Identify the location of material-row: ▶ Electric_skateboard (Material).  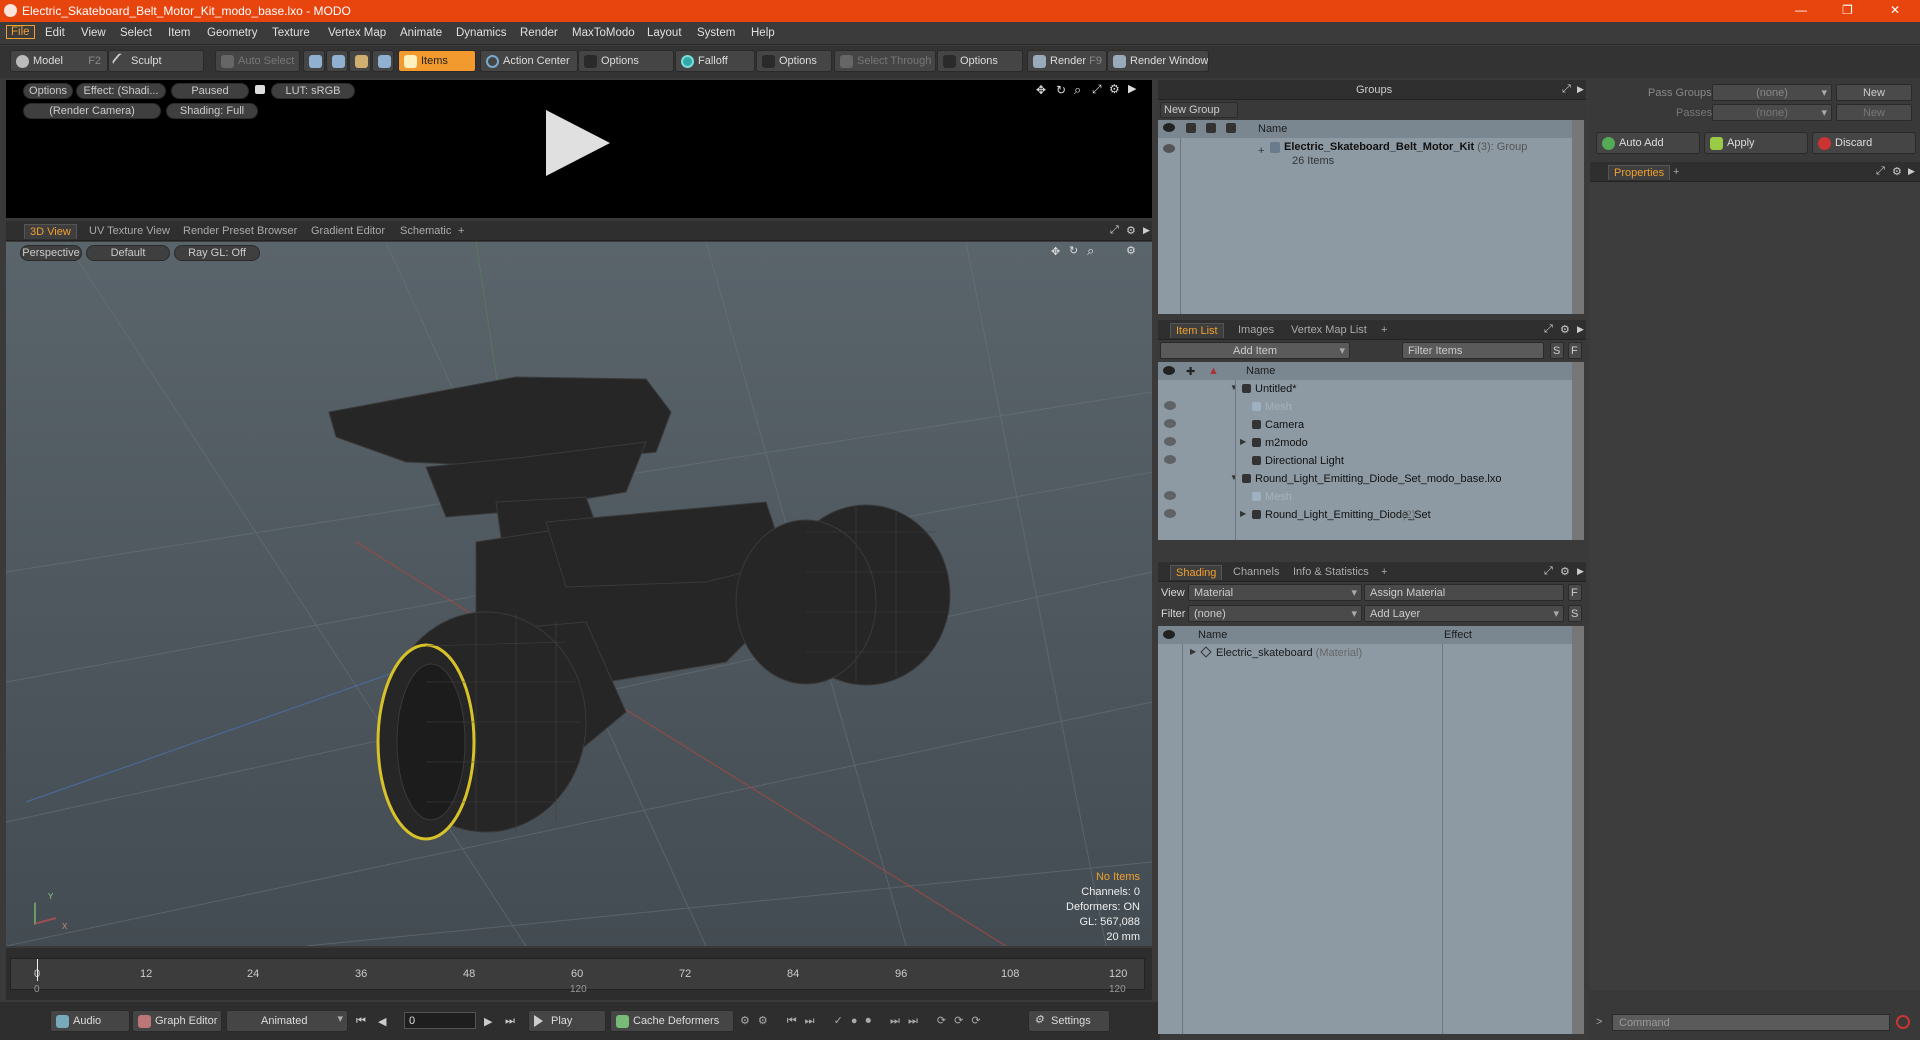
(1365, 653).